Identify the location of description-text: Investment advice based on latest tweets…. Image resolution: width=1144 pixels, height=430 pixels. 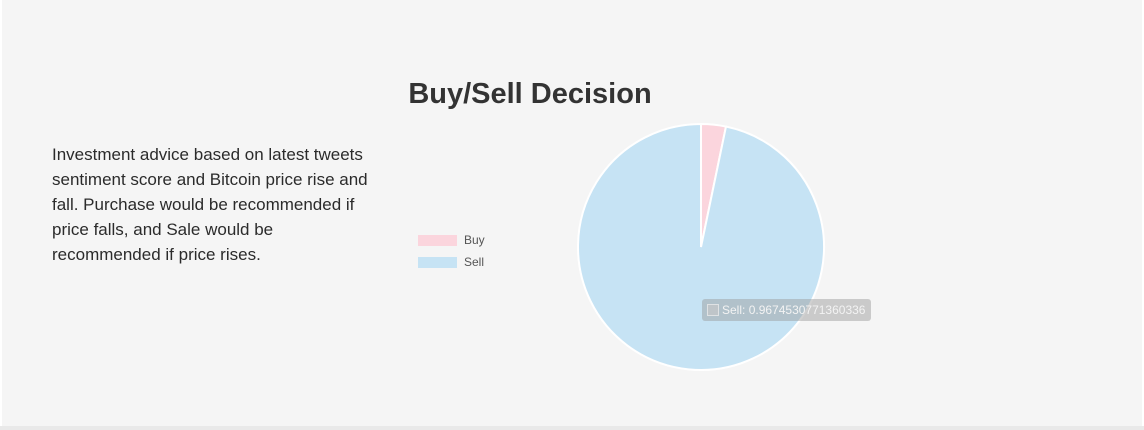
(210, 204).